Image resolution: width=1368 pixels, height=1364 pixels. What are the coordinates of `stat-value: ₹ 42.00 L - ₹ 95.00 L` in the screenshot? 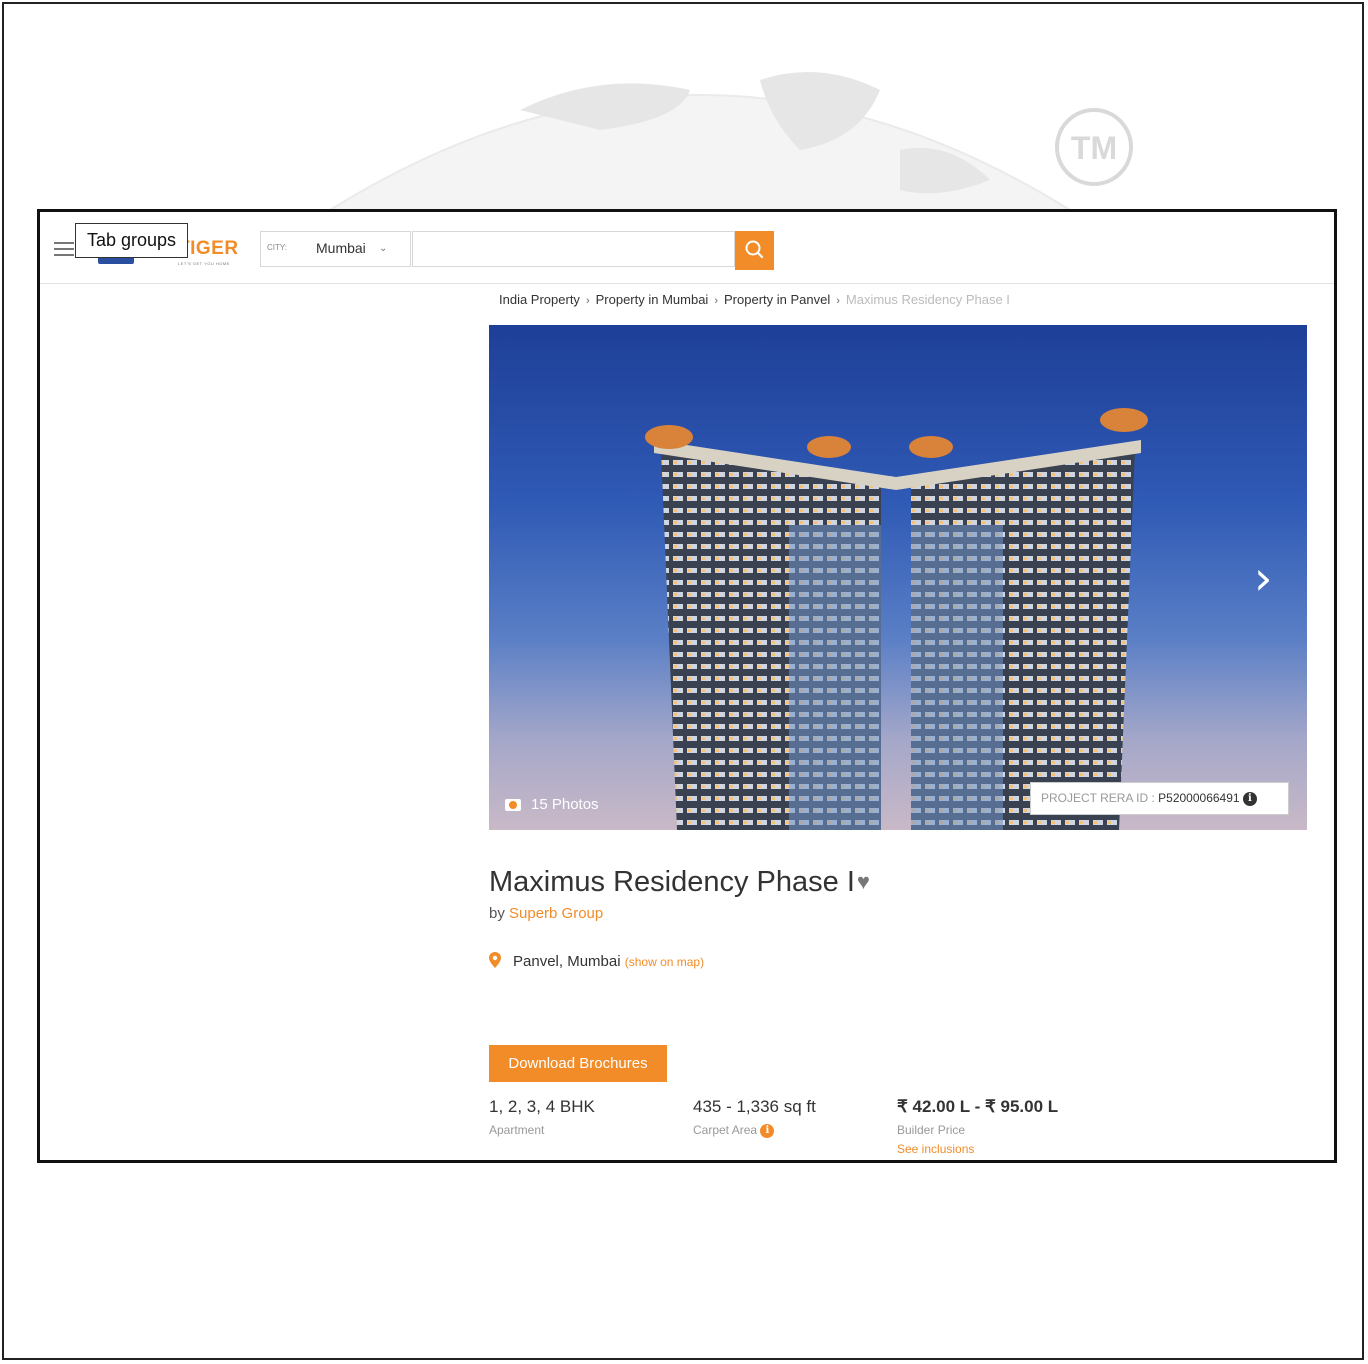 It's located at (978, 1106).